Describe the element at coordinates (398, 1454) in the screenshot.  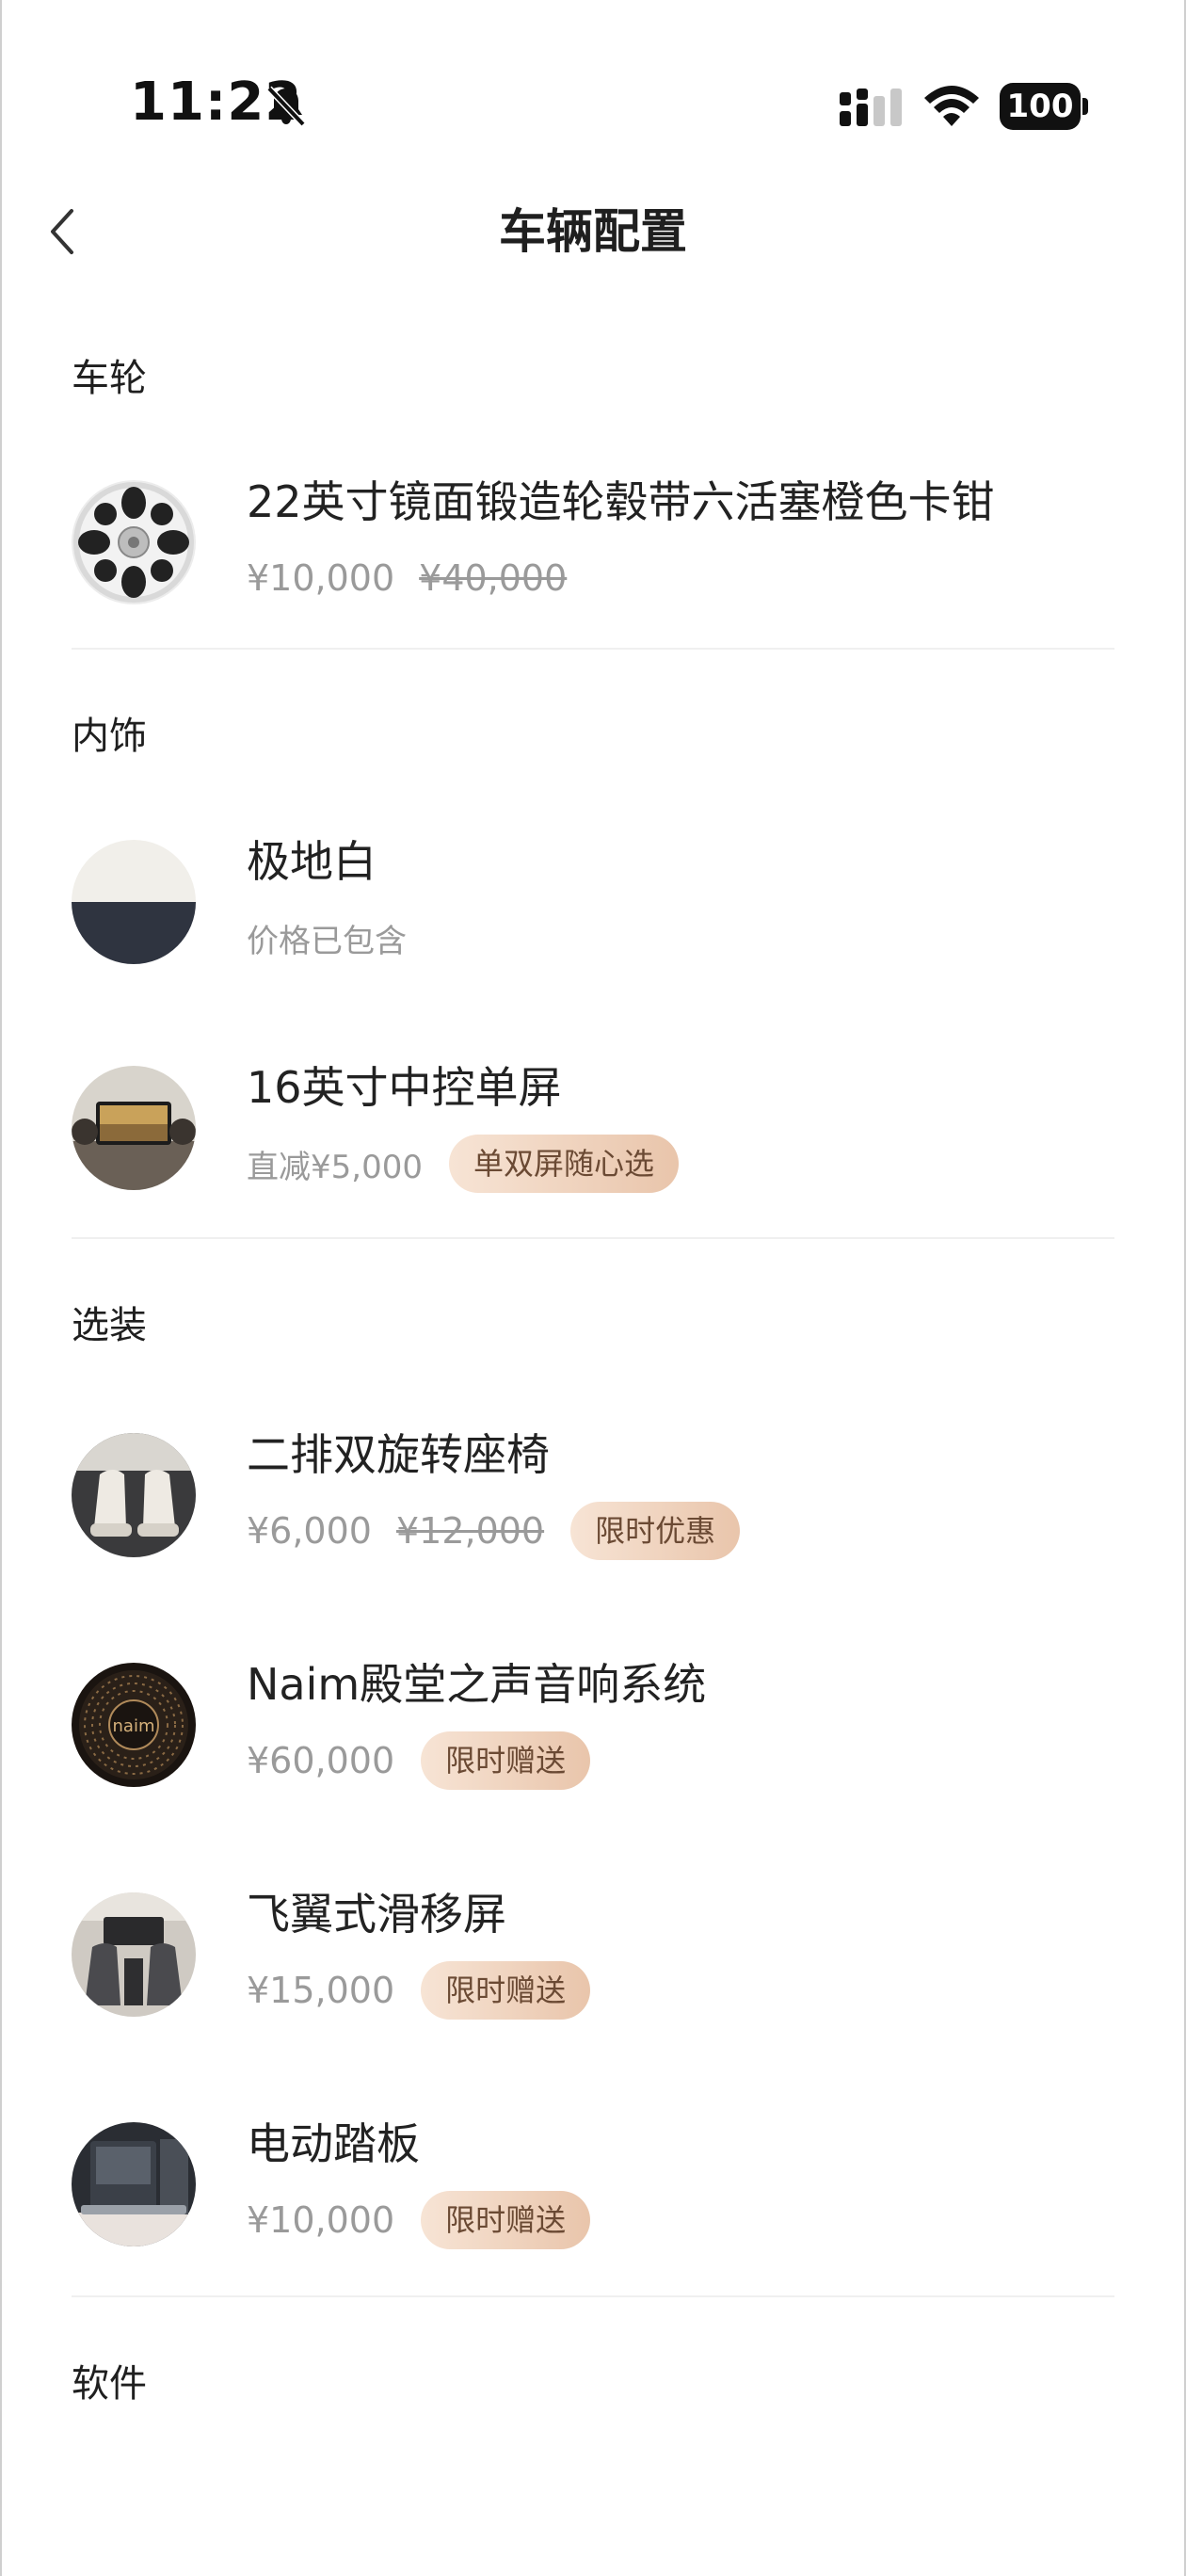
I see `item-name: 二排双旋转座椅` at that location.